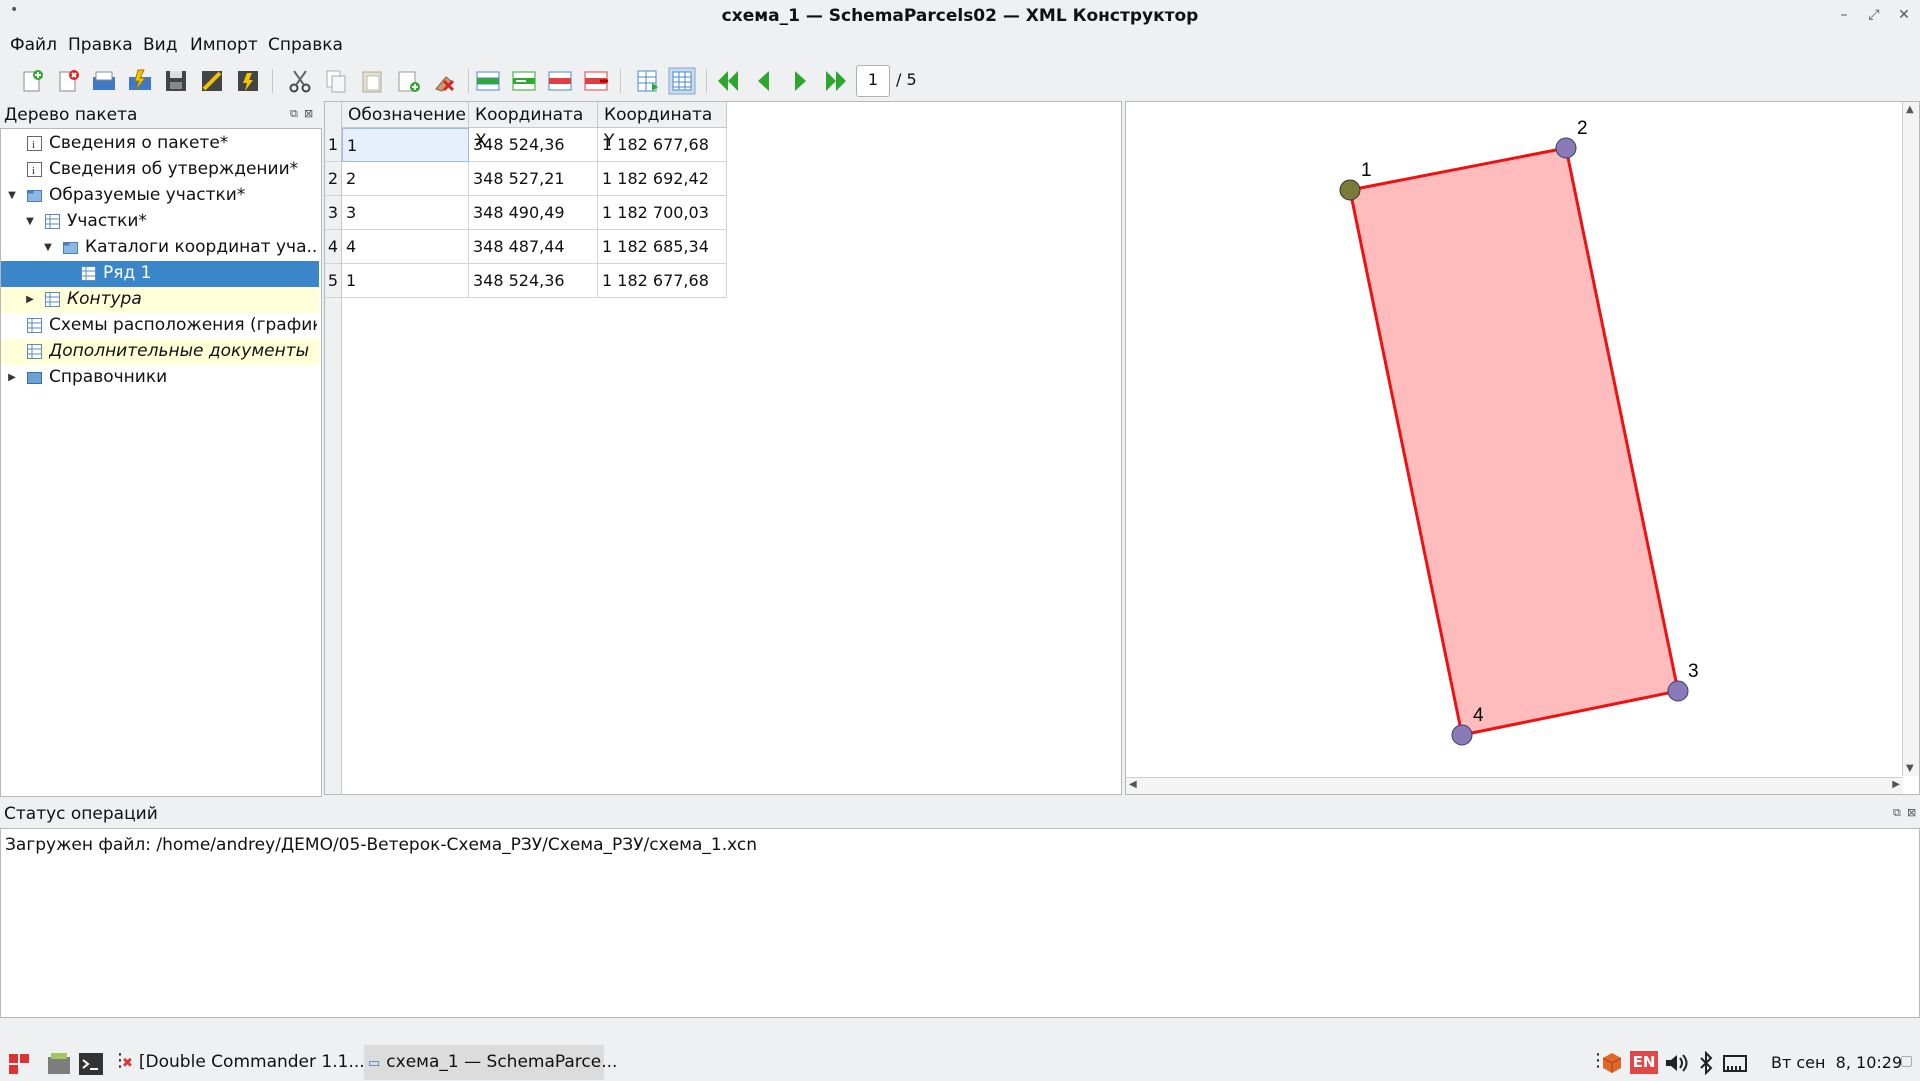 This screenshot has width=1920, height=1081. Describe the element at coordinates (160, 274) in the screenshot. I see `tree-item: Ряд 1` at that location.